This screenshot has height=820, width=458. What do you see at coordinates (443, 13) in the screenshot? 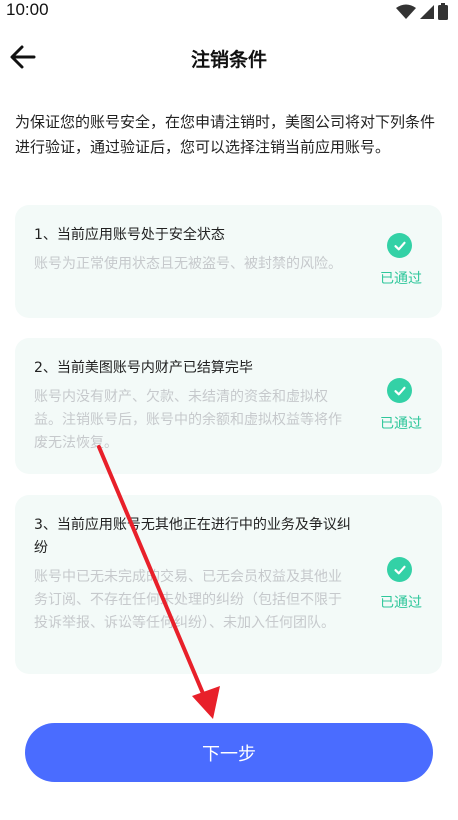
I see `battery-icon` at bounding box center [443, 13].